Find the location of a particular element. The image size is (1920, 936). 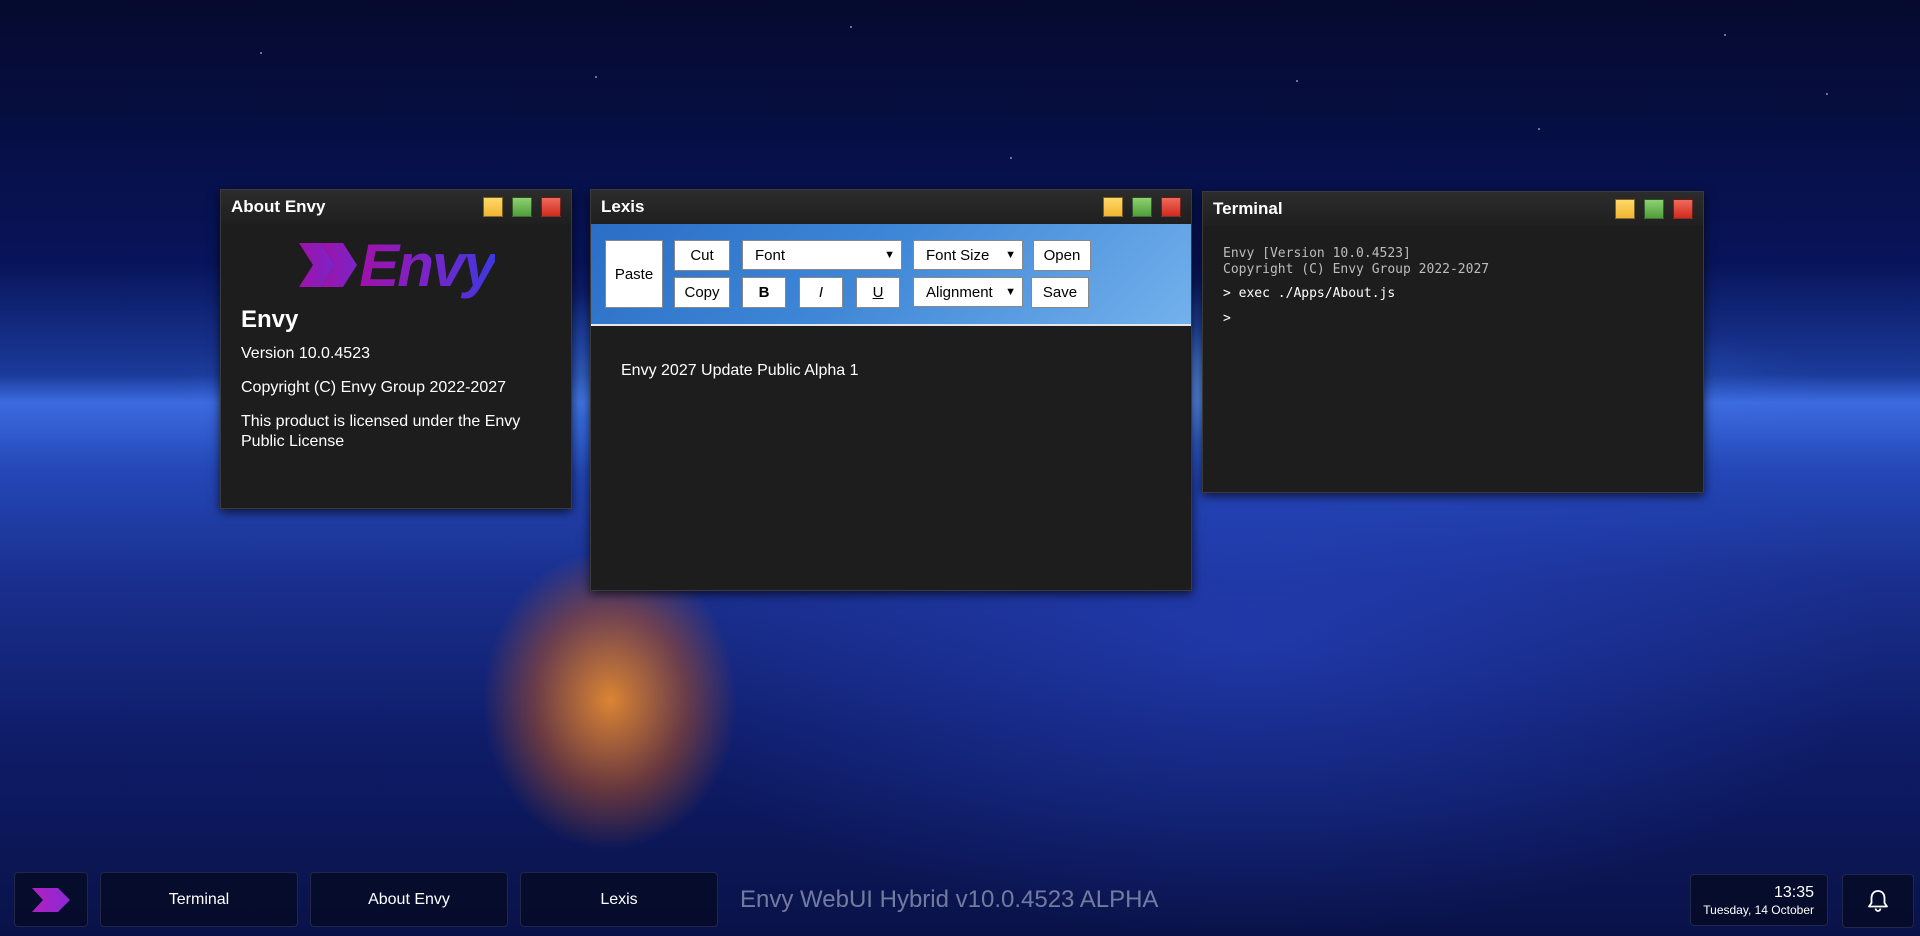

taskbar-item-terminal: Terminal is located at coordinates (199, 899).